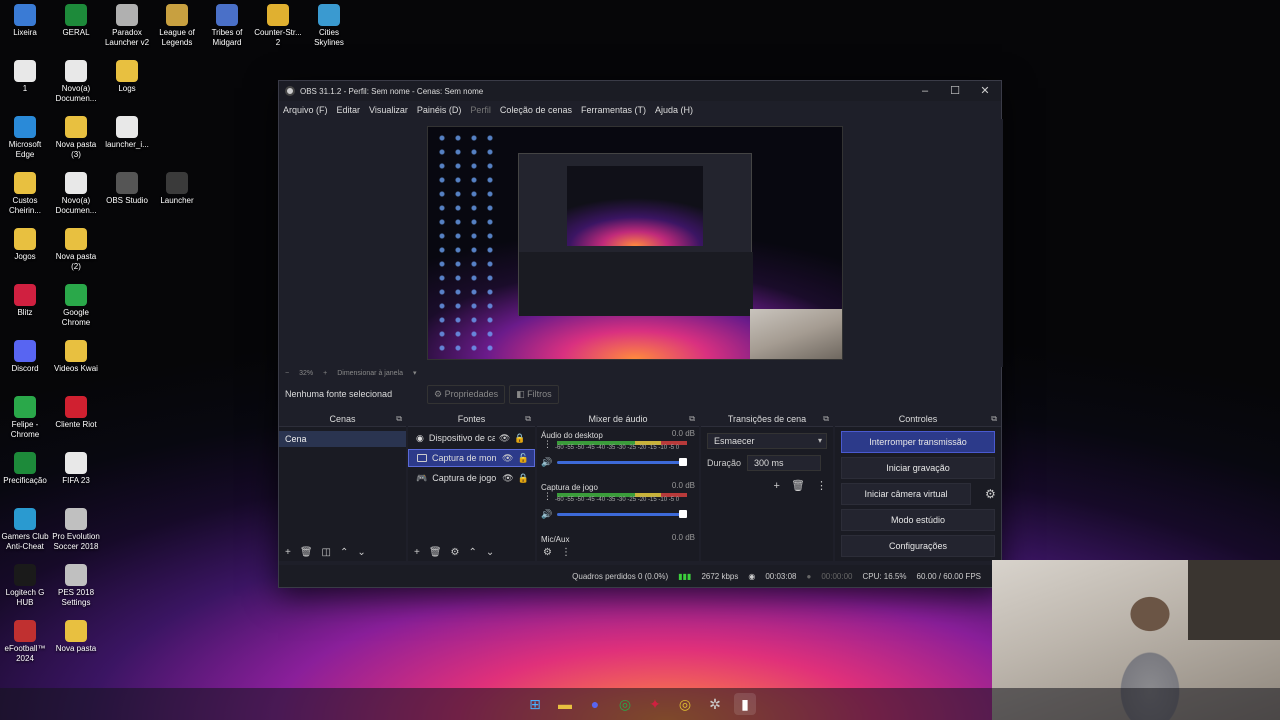 The height and width of the screenshot is (720, 1280). I want to click on lock-icon: 🔓, so click(522, 458).